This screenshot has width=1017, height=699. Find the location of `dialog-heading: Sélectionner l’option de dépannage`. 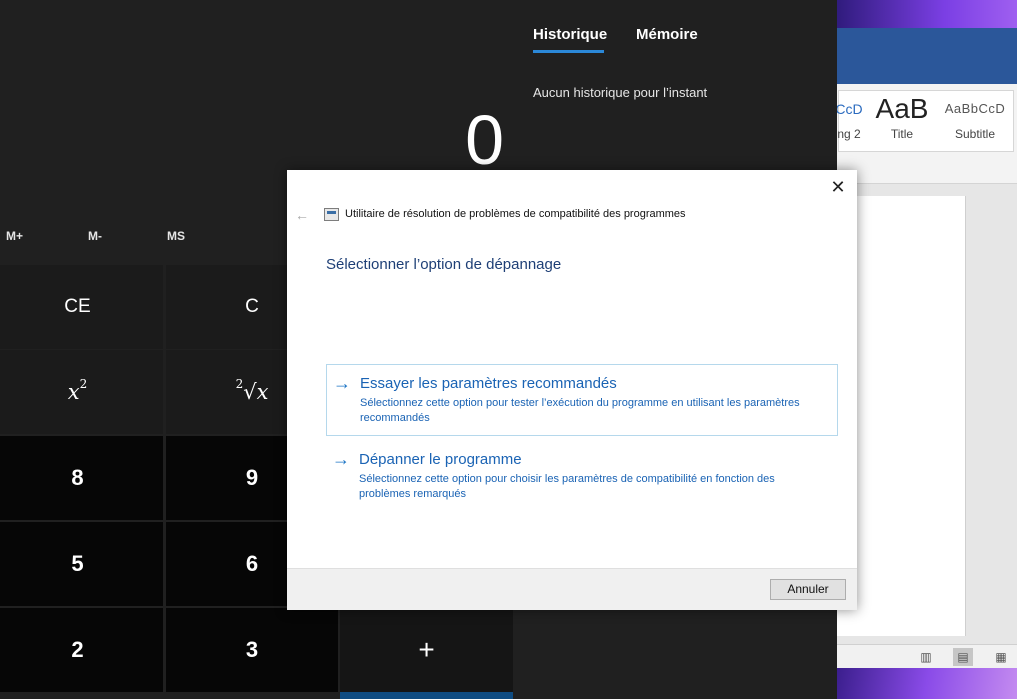

dialog-heading: Sélectionner l’option de dépannage is located at coordinates (444, 264).